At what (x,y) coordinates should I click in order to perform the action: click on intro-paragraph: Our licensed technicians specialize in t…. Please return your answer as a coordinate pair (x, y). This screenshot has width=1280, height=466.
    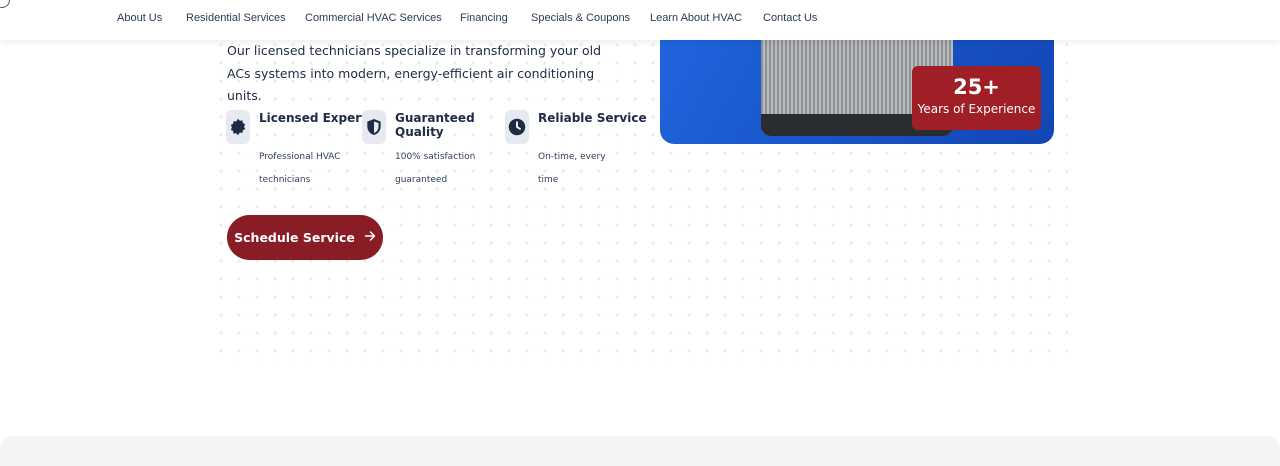
    Looking at the image, I should click on (414, 73).